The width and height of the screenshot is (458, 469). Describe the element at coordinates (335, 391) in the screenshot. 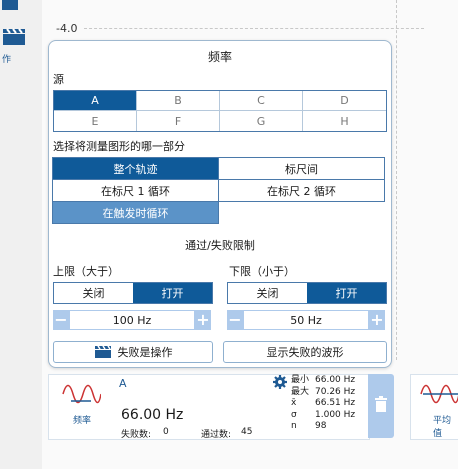

I see `stat-value: 70.26 Hz` at that location.